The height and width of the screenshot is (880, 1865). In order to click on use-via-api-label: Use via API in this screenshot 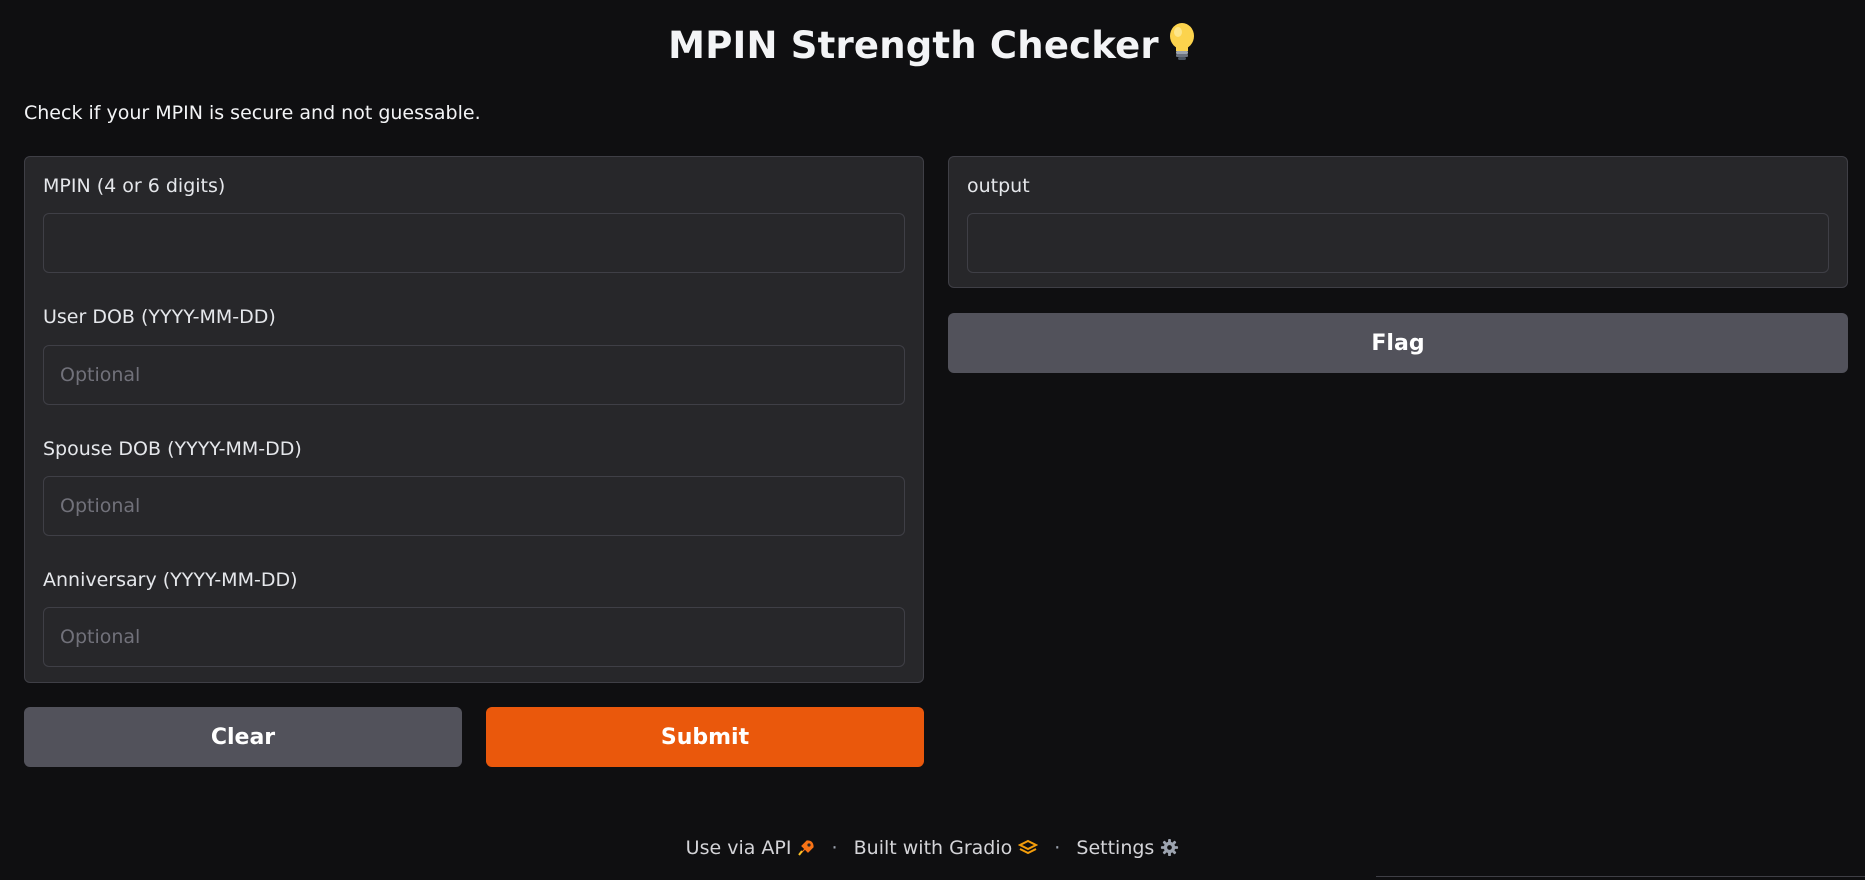, I will do `click(738, 848)`.